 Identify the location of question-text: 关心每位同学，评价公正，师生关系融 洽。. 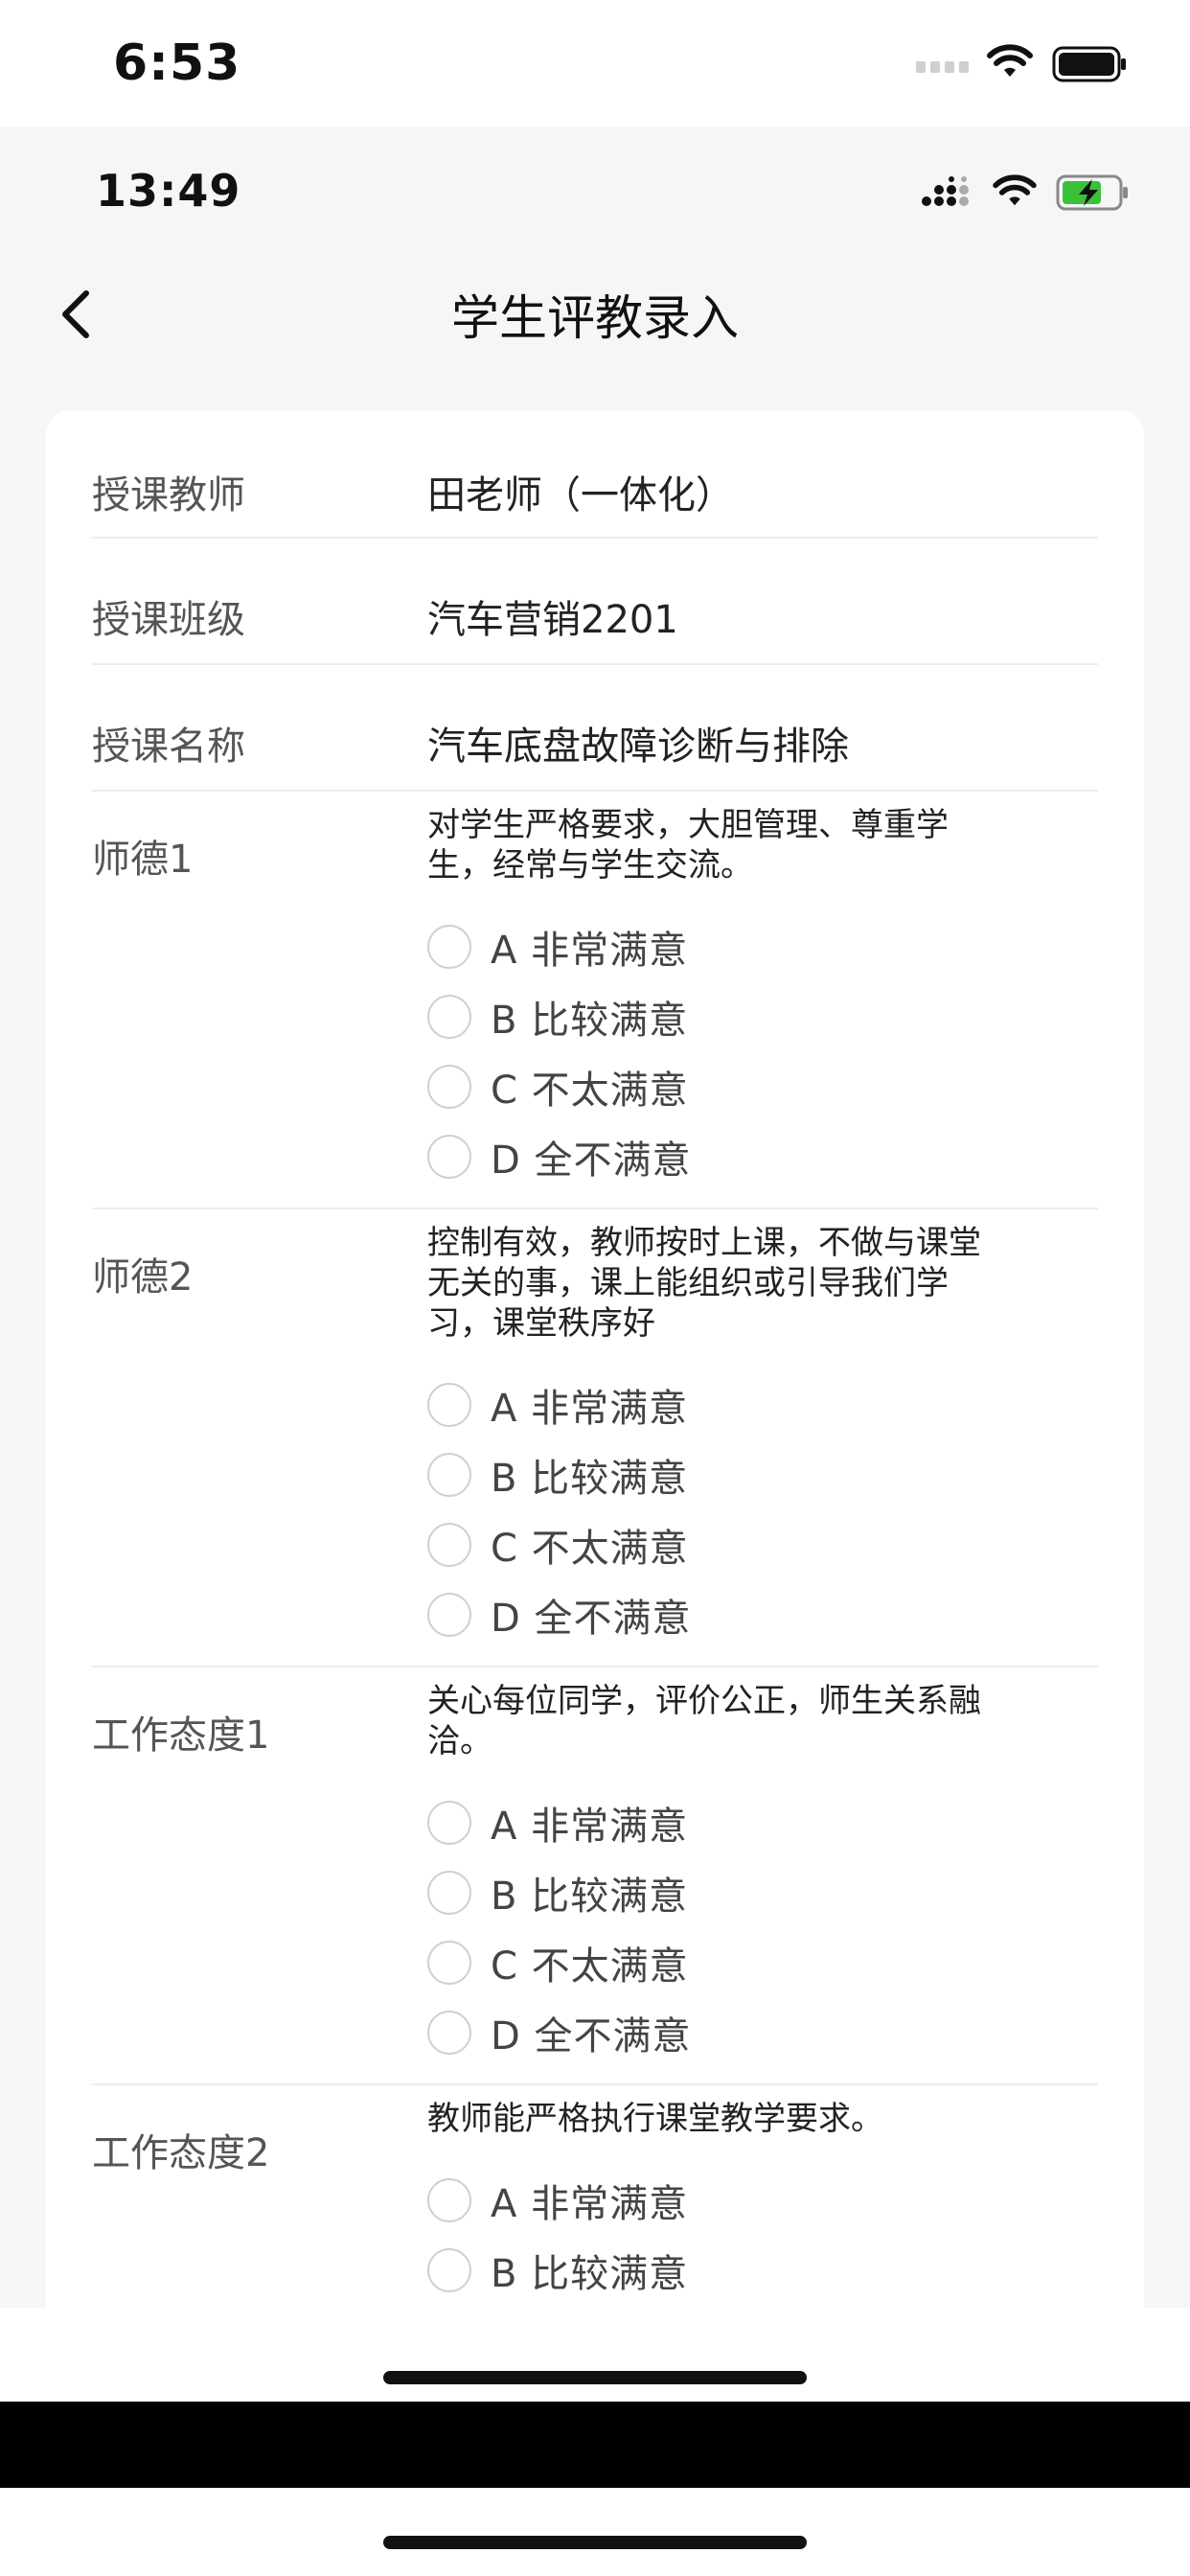
(753, 1721).